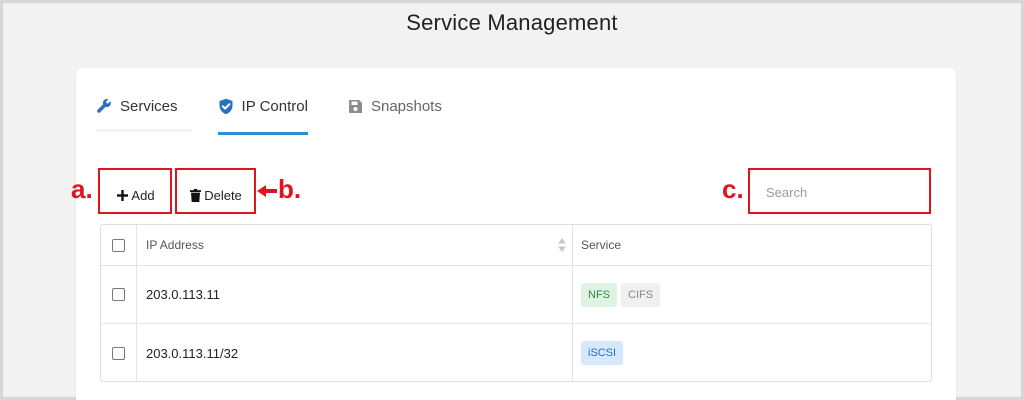  Describe the element at coordinates (562, 246) in the screenshot. I see `sort-icon` at that location.